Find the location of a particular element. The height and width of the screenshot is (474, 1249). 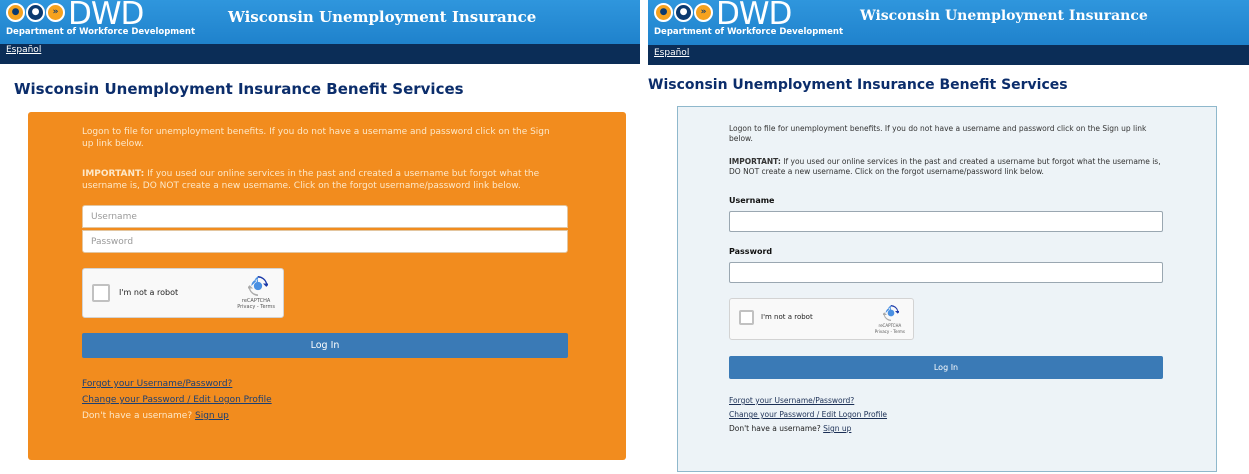

password-input is located at coordinates (946, 272).